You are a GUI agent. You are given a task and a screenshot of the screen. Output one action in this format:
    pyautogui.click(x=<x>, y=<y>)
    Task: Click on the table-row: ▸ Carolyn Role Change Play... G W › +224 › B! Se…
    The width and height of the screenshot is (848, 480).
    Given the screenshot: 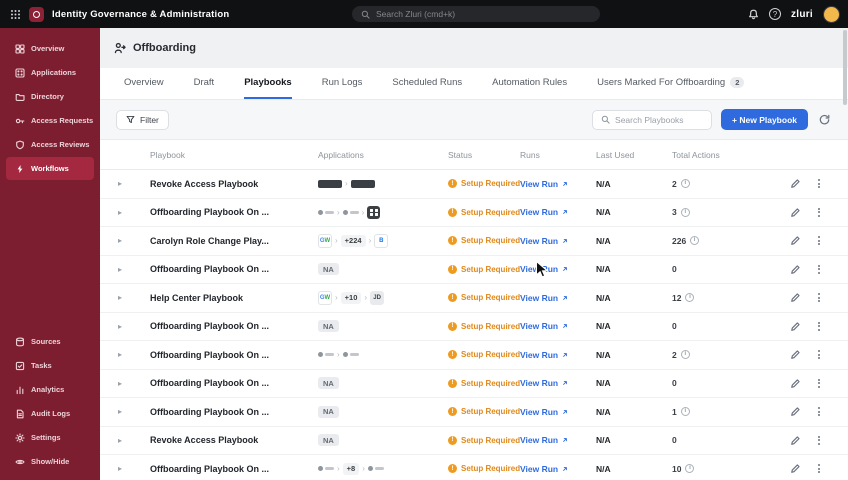 What is the action you would take?
    pyautogui.click(x=474, y=241)
    